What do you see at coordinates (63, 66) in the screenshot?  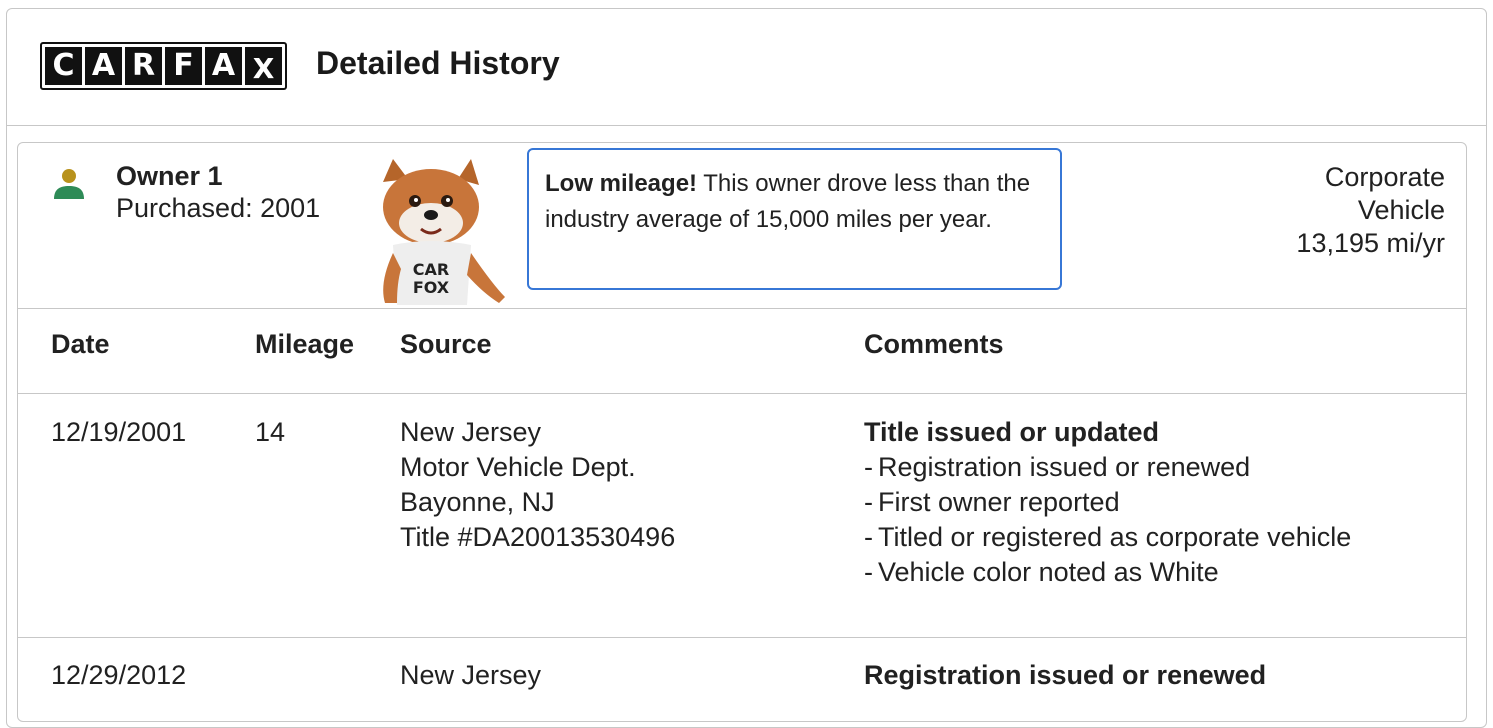 I see `logo-letter: C` at bounding box center [63, 66].